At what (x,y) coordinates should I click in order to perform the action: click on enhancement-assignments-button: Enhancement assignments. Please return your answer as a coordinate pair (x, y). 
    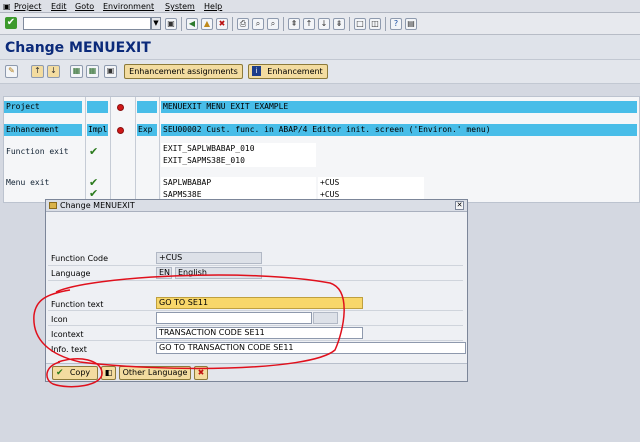
    Looking at the image, I should click on (183, 71).